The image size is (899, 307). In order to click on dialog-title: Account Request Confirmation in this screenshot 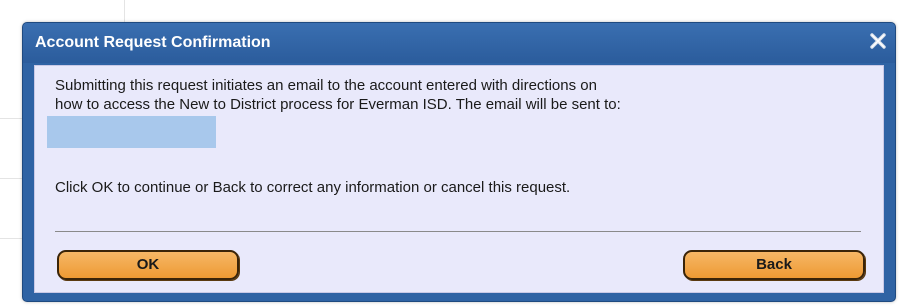, I will do `click(153, 42)`.